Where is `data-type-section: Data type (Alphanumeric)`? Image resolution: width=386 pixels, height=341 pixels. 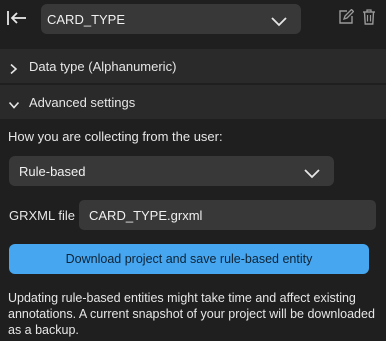 data-type-section: Data type (Alphanumeric) is located at coordinates (193, 66).